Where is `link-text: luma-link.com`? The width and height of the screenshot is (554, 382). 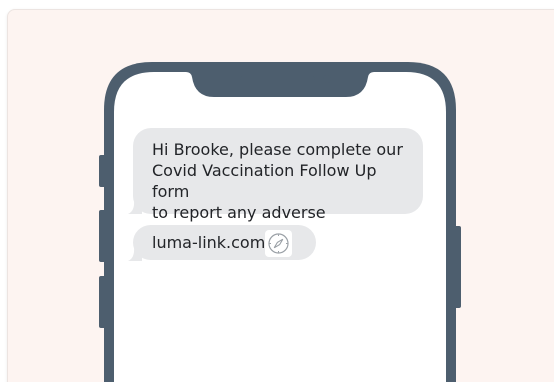 link-text: luma-link.com is located at coordinates (208, 242).